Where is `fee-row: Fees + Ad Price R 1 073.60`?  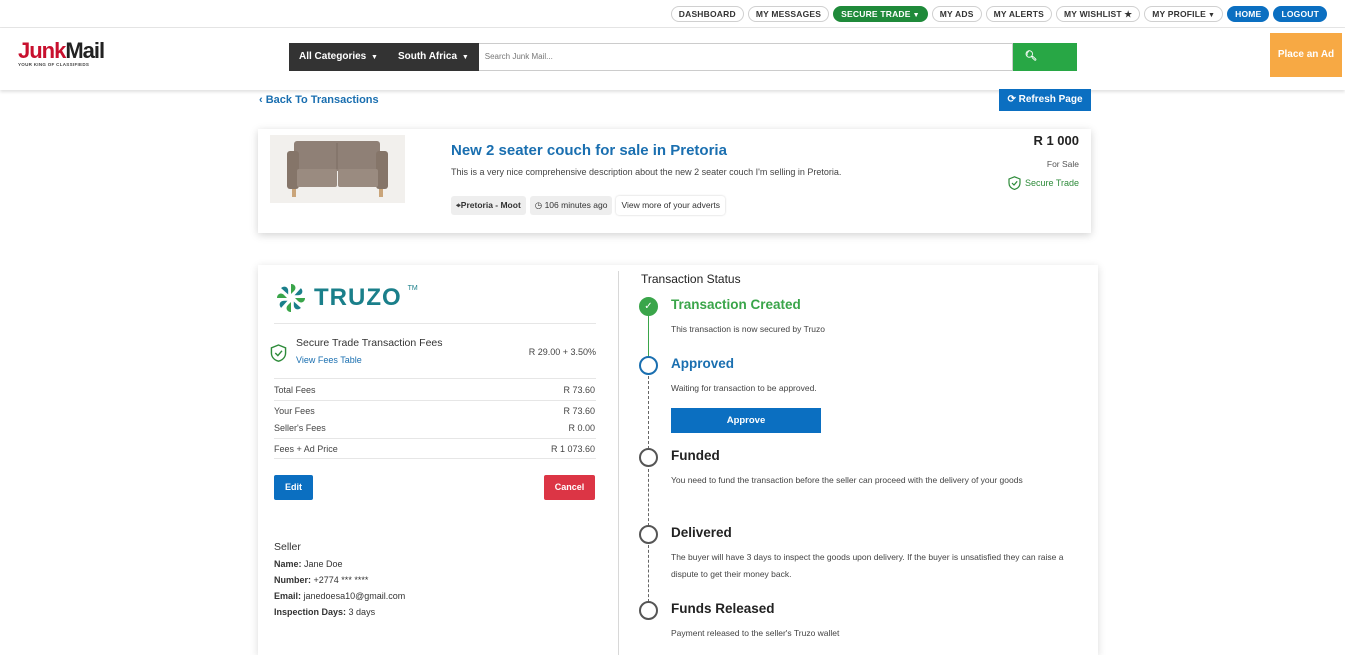 fee-row: Fees + Ad Price R 1 073.60 is located at coordinates (434, 449).